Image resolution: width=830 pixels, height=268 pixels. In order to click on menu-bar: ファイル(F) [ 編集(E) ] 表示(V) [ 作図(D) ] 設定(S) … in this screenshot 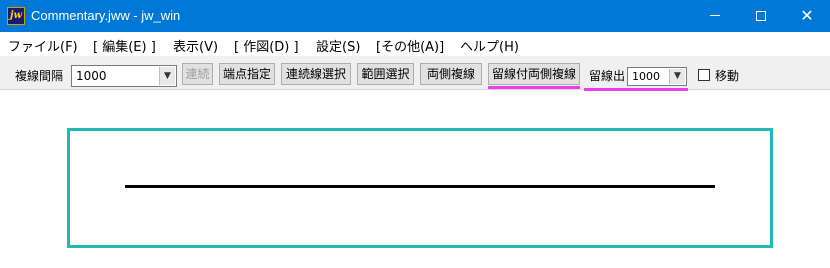, I will do `click(415, 44)`.